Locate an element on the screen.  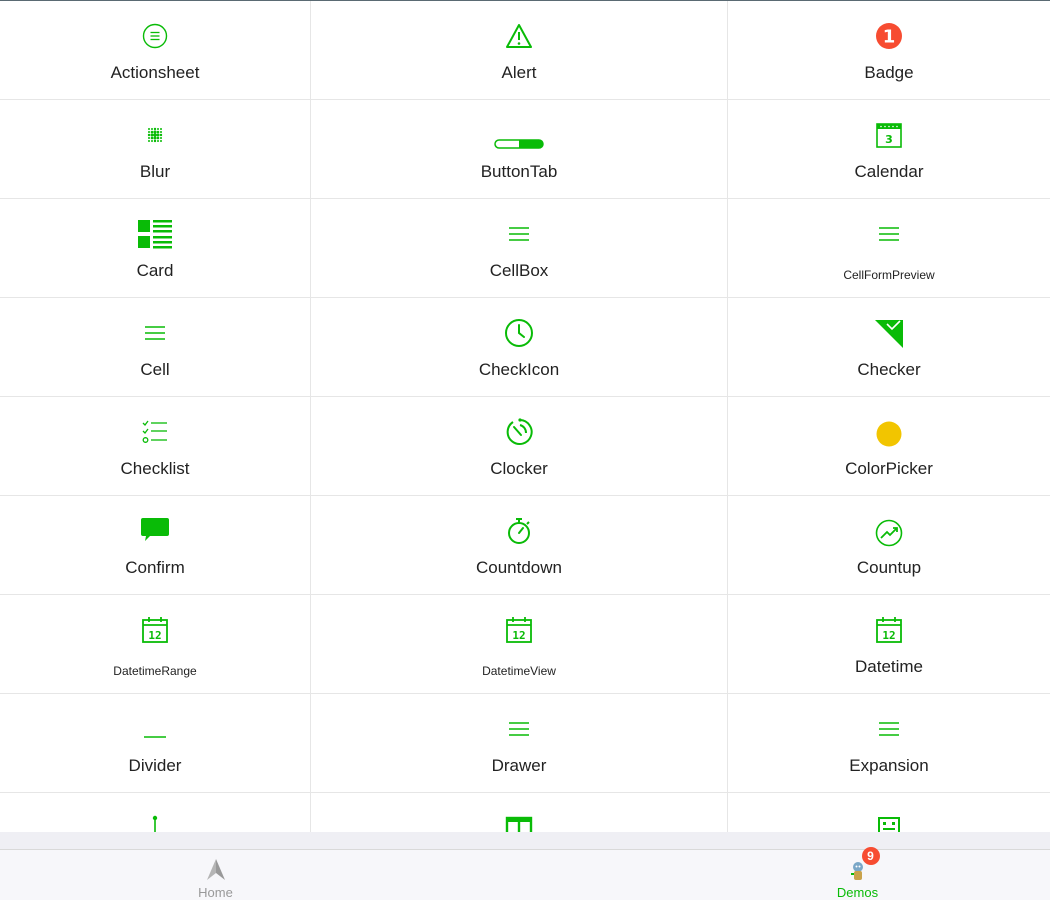
grid-item-label: CellBox is located at coordinates (519, 270).